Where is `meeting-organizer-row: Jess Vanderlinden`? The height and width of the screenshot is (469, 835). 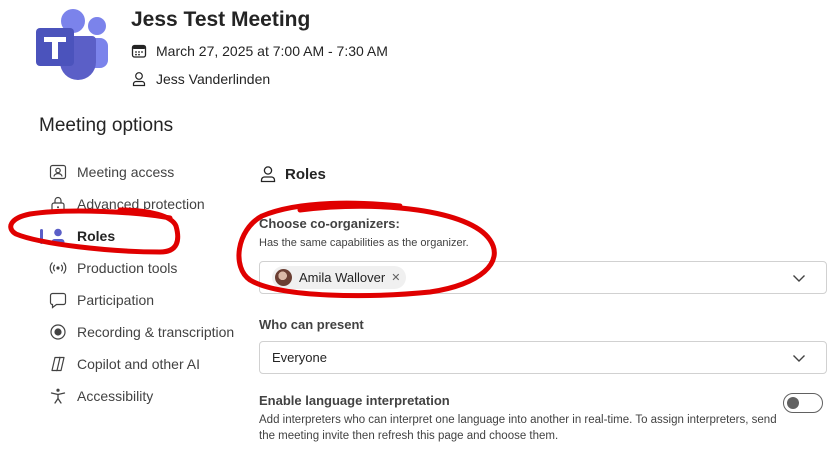
meeting-organizer-row: Jess Vanderlinden is located at coordinates (200, 79).